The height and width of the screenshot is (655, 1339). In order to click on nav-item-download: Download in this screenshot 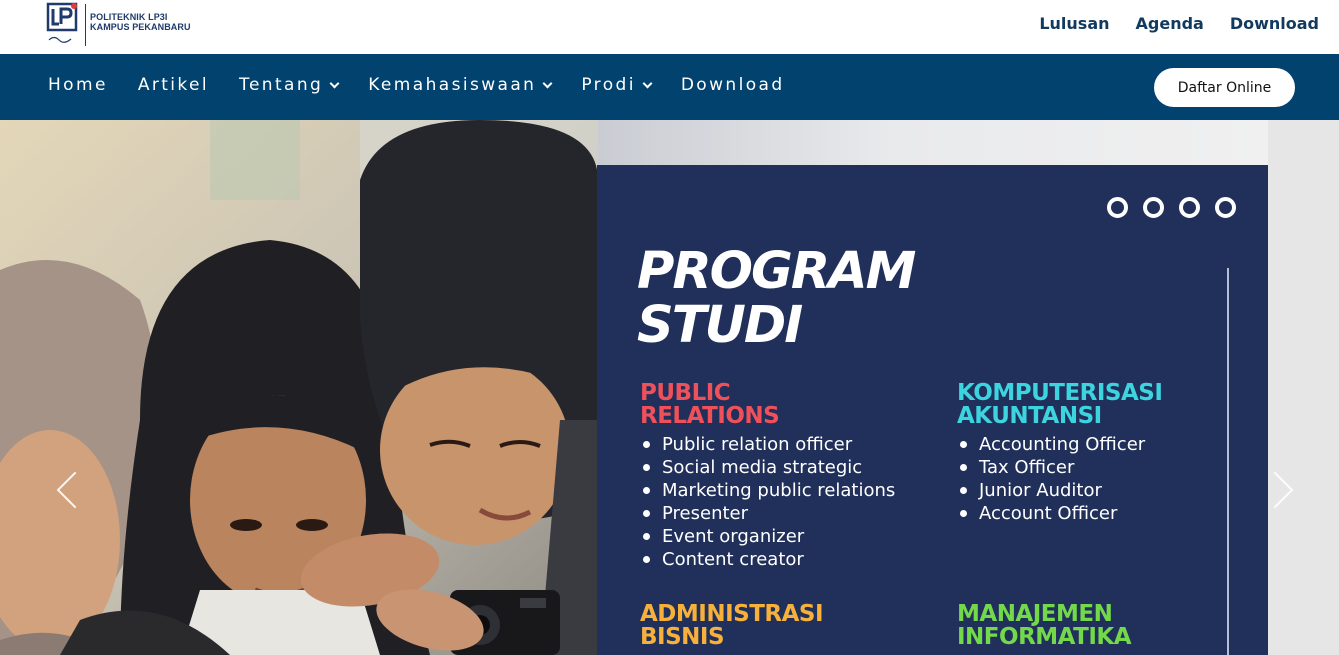, I will do `click(733, 85)`.